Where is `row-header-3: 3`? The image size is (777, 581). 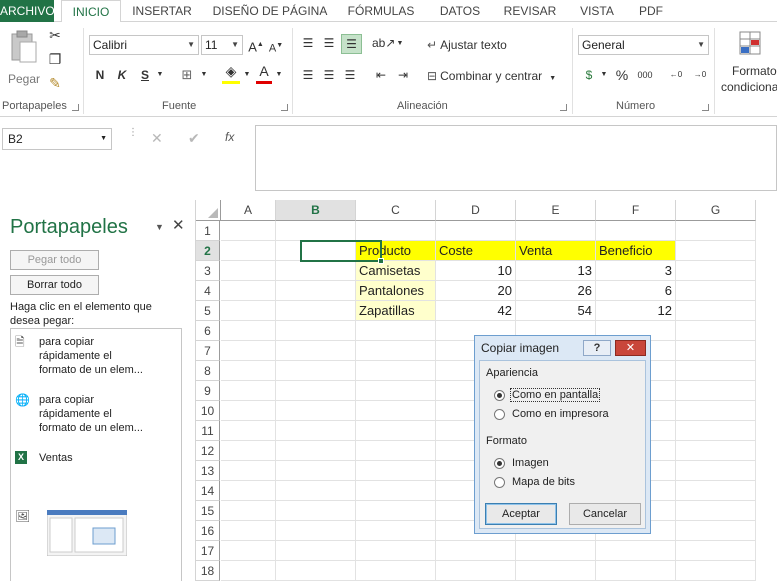
row-header-3: 3 is located at coordinates (208, 271).